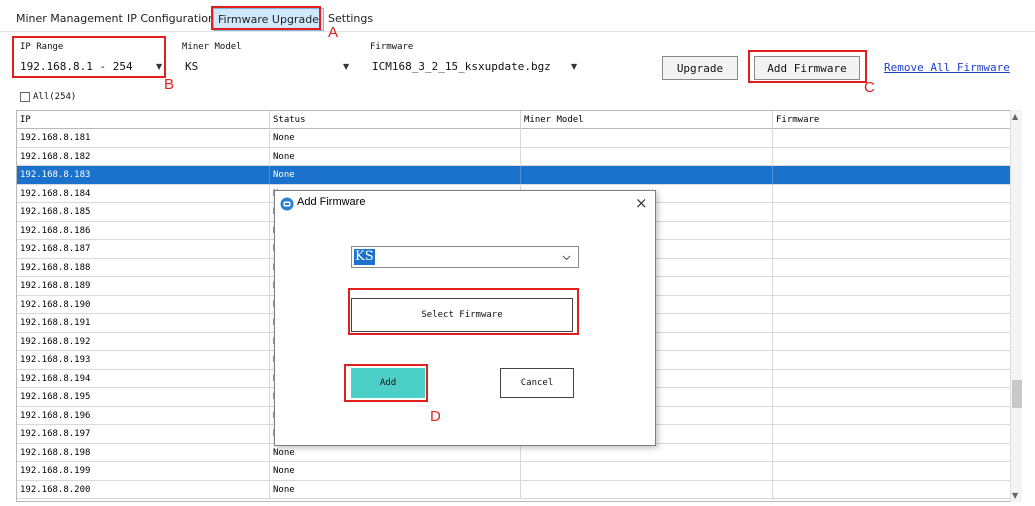 The width and height of the screenshot is (1035, 506). I want to click on dialog-title-bar: Add Firmware ×, so click(465, 203).